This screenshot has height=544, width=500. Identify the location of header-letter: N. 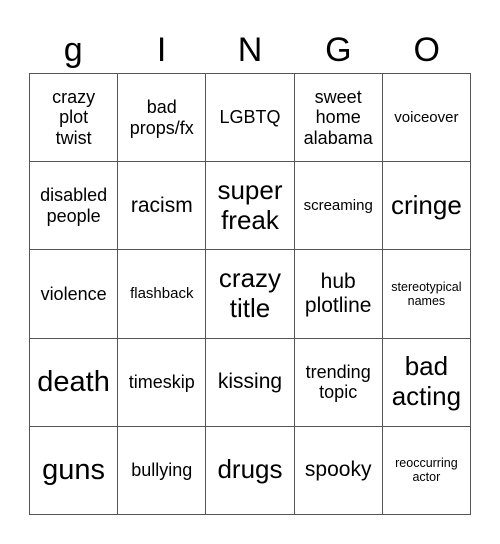
(250, 50).